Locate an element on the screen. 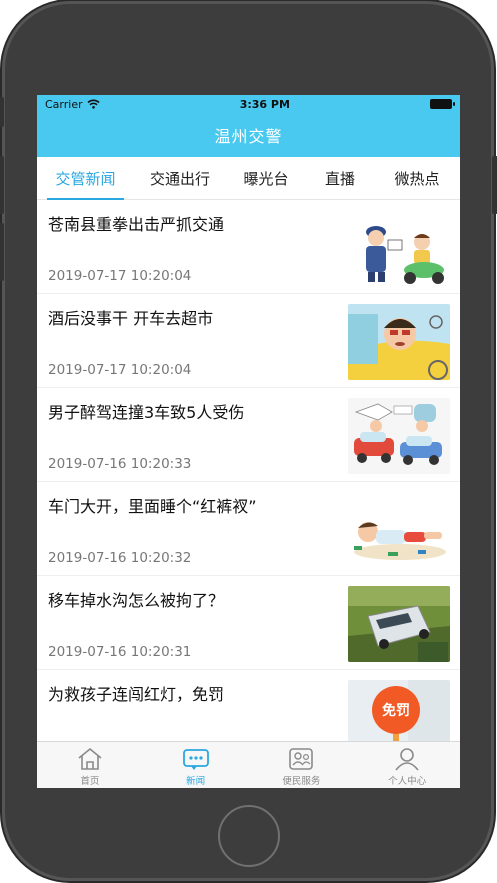 Image resolution: width=497 pixels, height=883 pixels. news-item: 车门大开，里面睡个“红裤衩” 2019-07-16 10:20:32 is located at coordinates (248, 529).